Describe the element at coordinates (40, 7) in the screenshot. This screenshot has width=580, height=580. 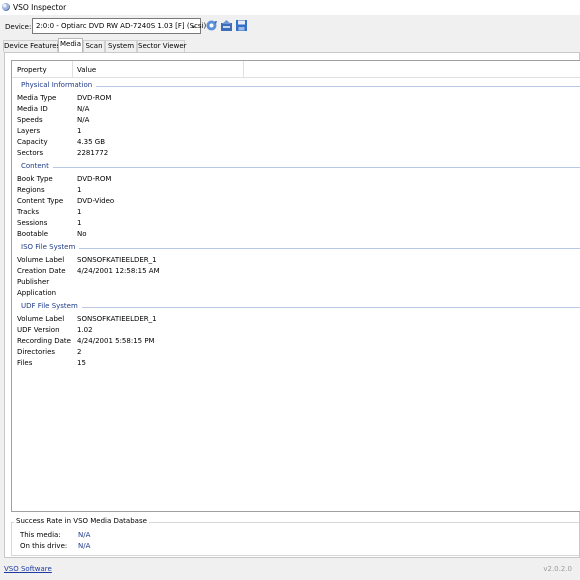
I see `window-title: VSO Inspector` at that location.